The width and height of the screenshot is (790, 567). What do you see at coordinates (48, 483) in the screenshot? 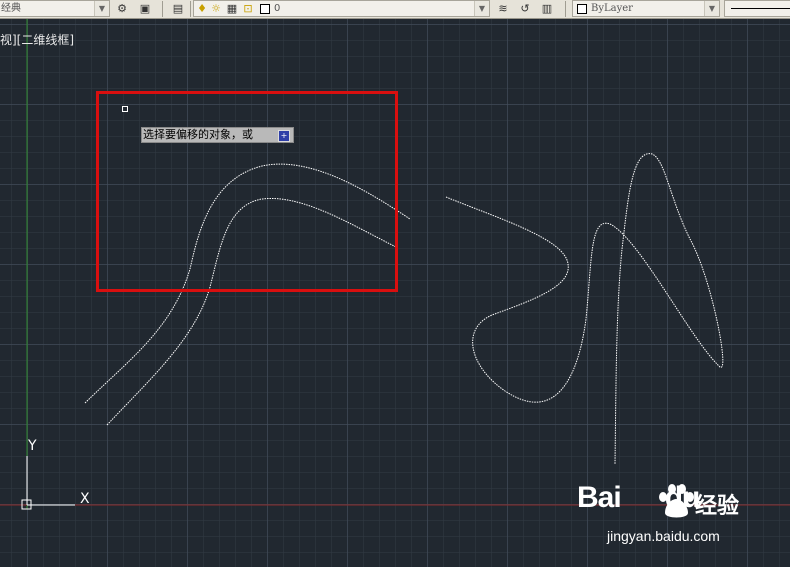
I see `ucs-icon` at bounding box center [48, 483].